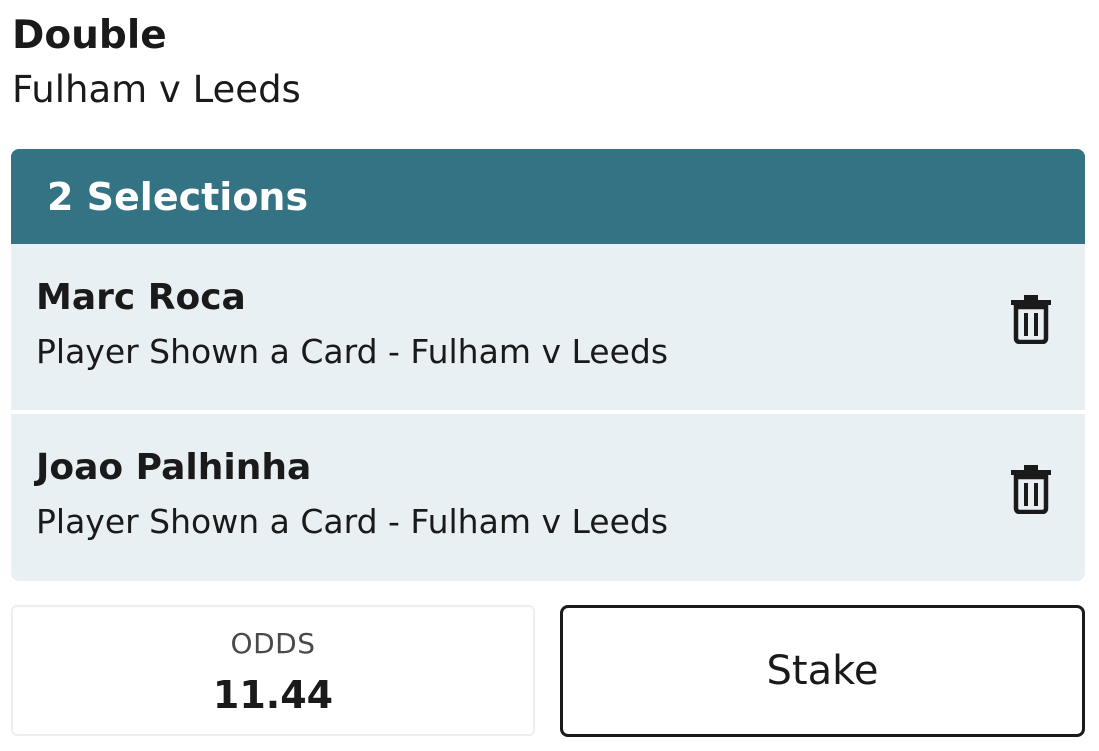 The image size is (1099, 751). What do you see at coordinates (174, 467) in the screenshot?
I see `selection-name: Joao Palhinha` at bounding box center [174, 467].